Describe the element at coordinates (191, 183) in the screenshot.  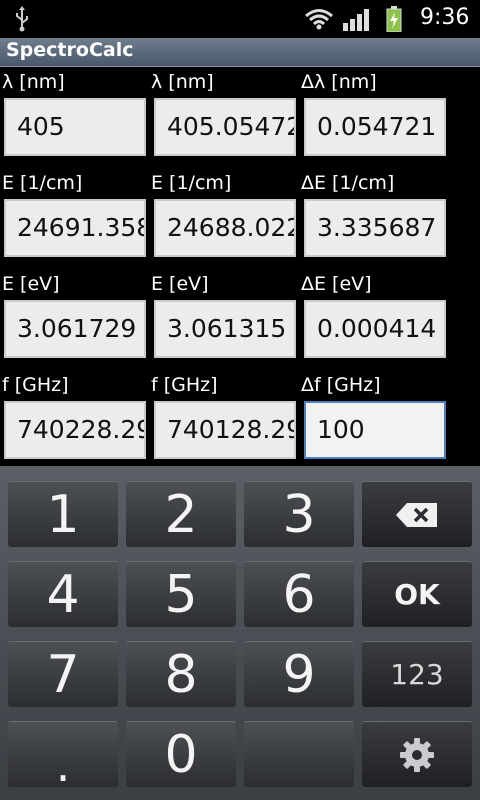
I see `label-wavenumber-shifted: E [1/cm]` at that location.